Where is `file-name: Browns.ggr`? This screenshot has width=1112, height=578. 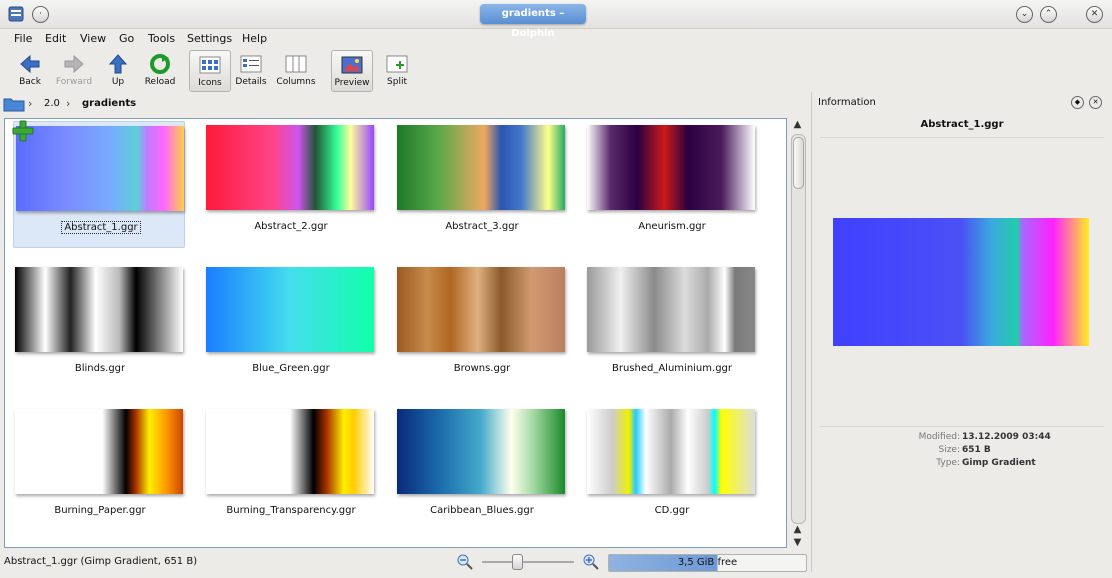 file-name: Browns.ggr is located at coordinates (482, 368).